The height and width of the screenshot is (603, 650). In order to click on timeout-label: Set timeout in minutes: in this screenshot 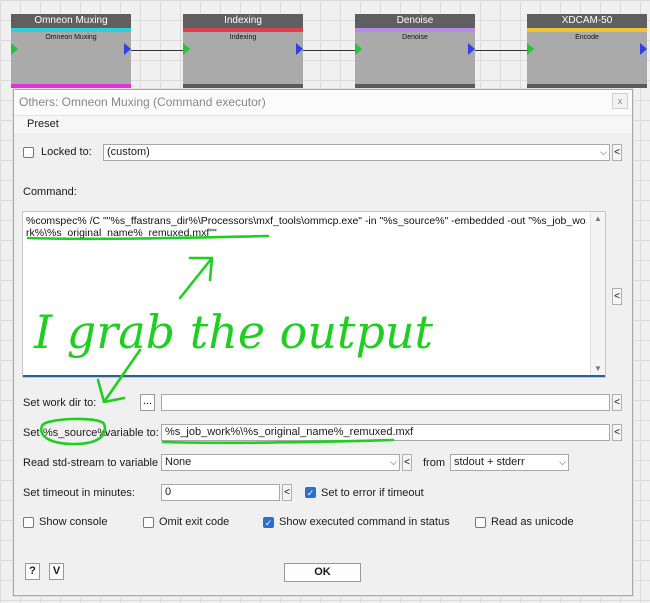, I will do `click(79, 493)`.